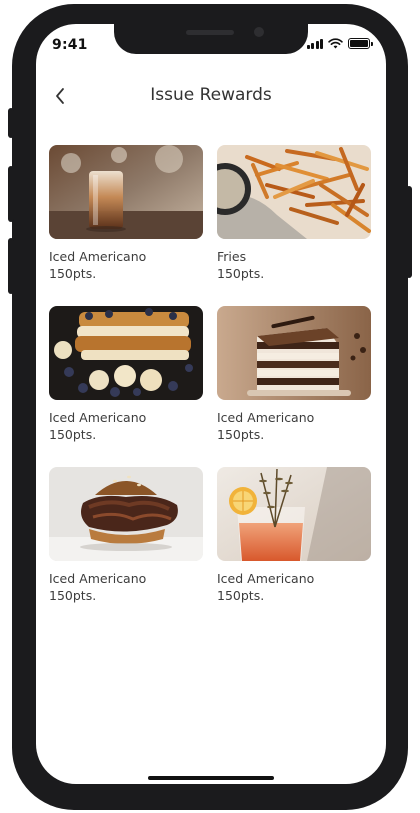  I want to click on iced-americano-image, so click(126, 192).